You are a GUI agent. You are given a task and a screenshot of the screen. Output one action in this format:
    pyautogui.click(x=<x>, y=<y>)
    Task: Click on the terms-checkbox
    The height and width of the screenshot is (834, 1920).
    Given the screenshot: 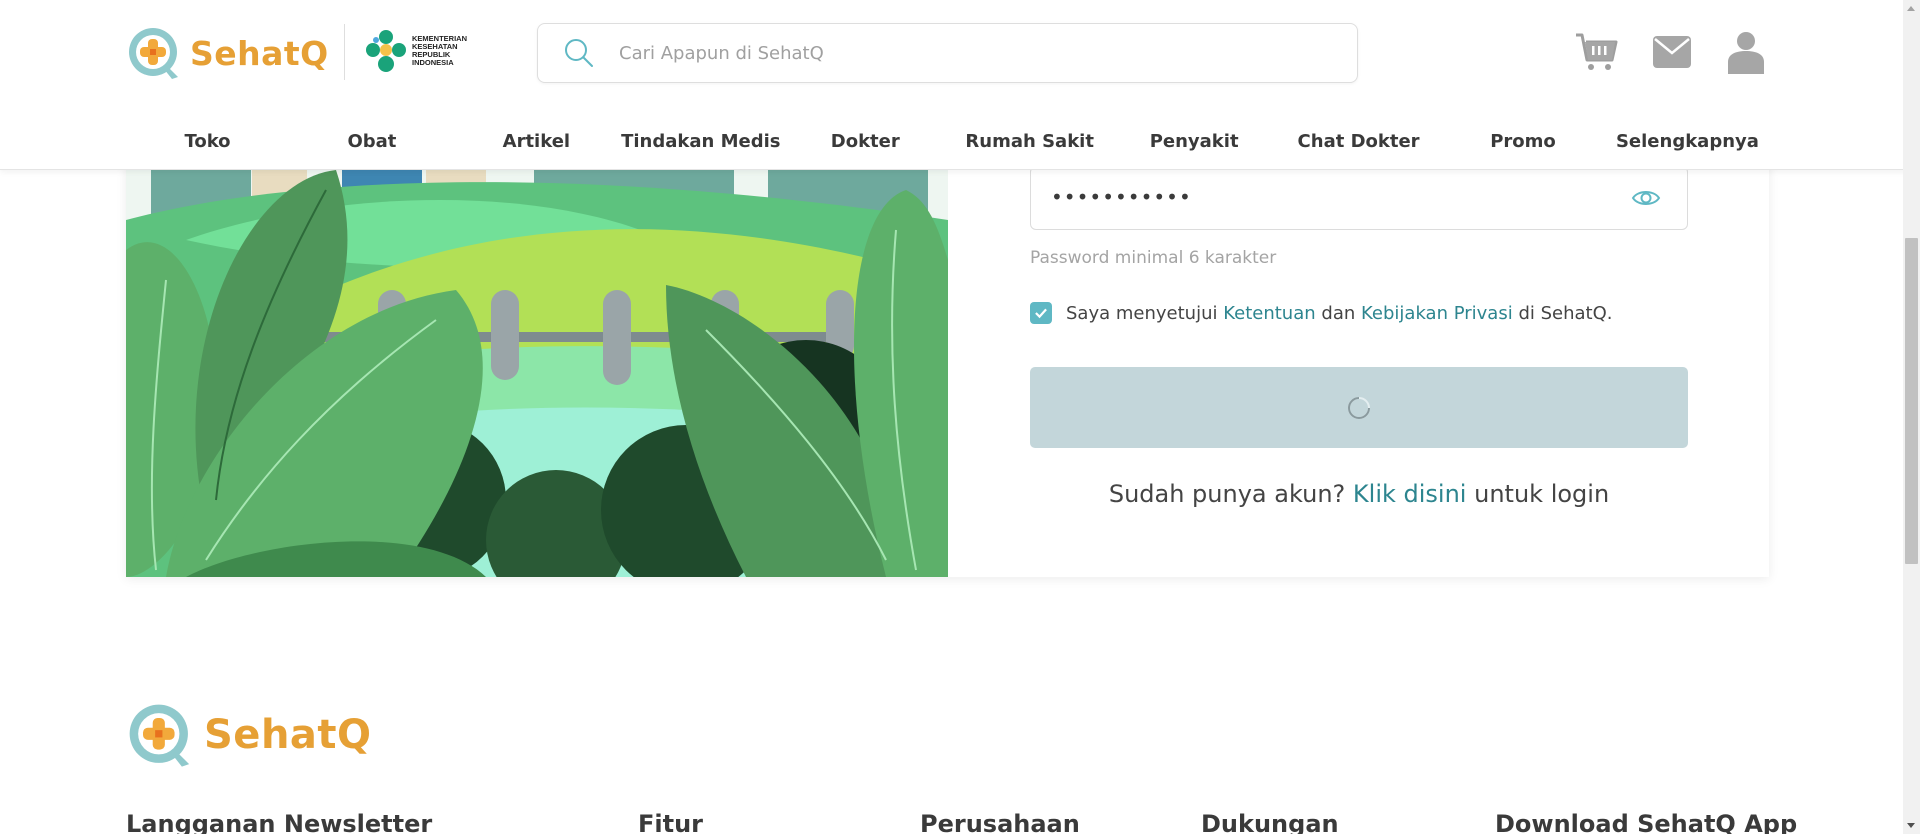 What is the action you would take?
    pyautogui.click(x=1041, y=313)
    